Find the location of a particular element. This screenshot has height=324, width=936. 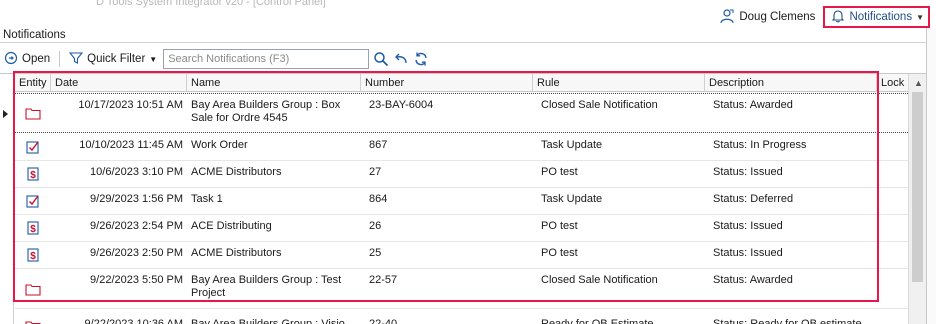

date-cell: 9/29/2023 1:56 PM is located at coordinates (136, 199).